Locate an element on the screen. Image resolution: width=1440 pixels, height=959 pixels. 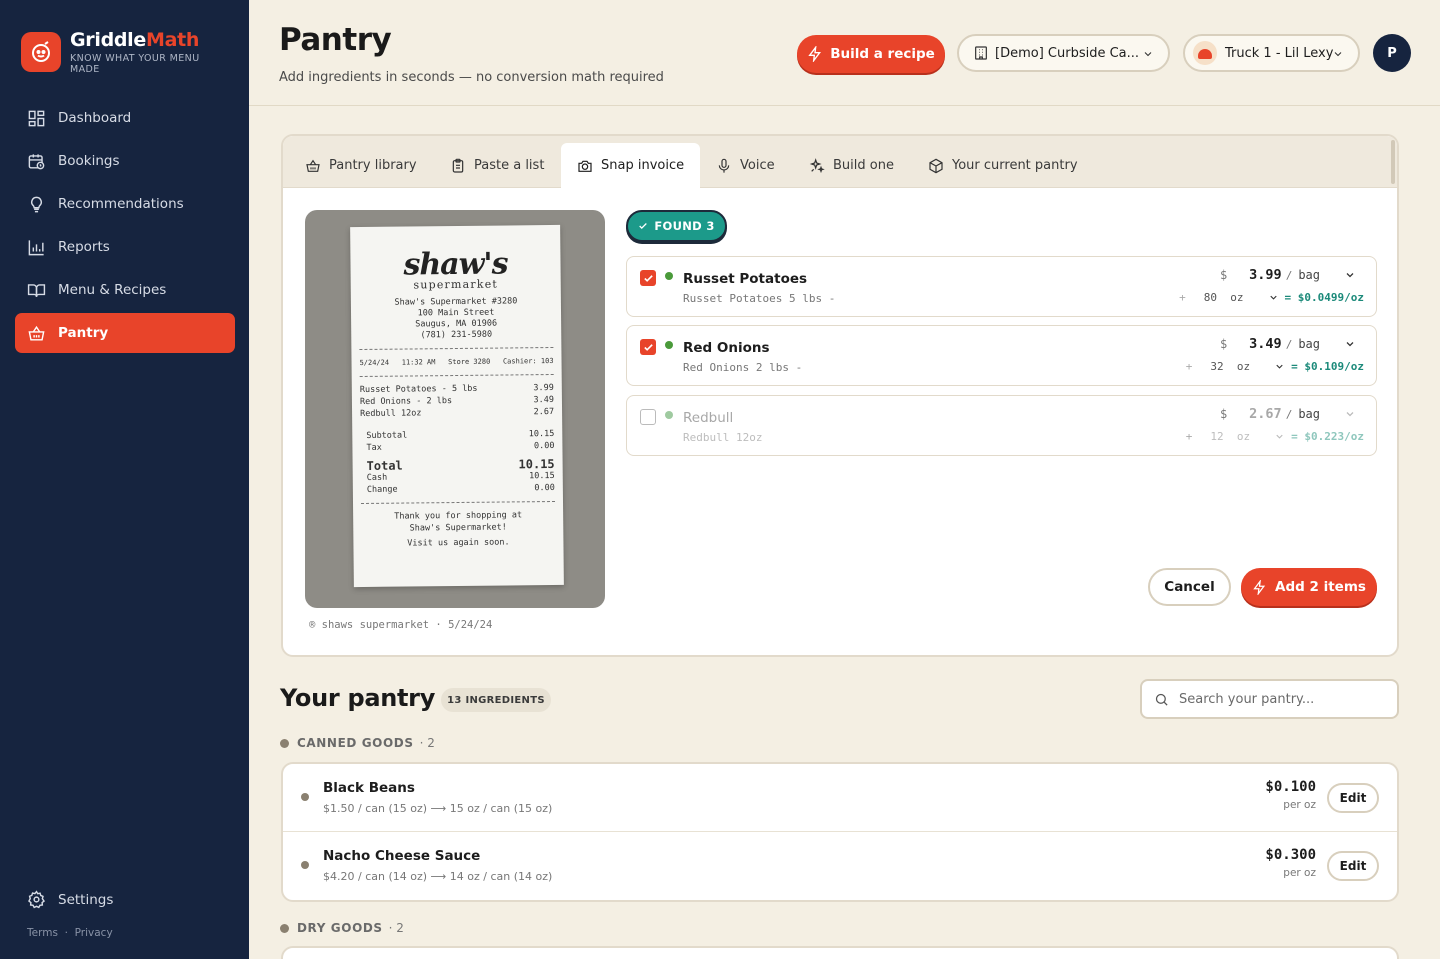
truck-select: Truck 1 - Lil Lexy is located at coordinates (1271, 53).